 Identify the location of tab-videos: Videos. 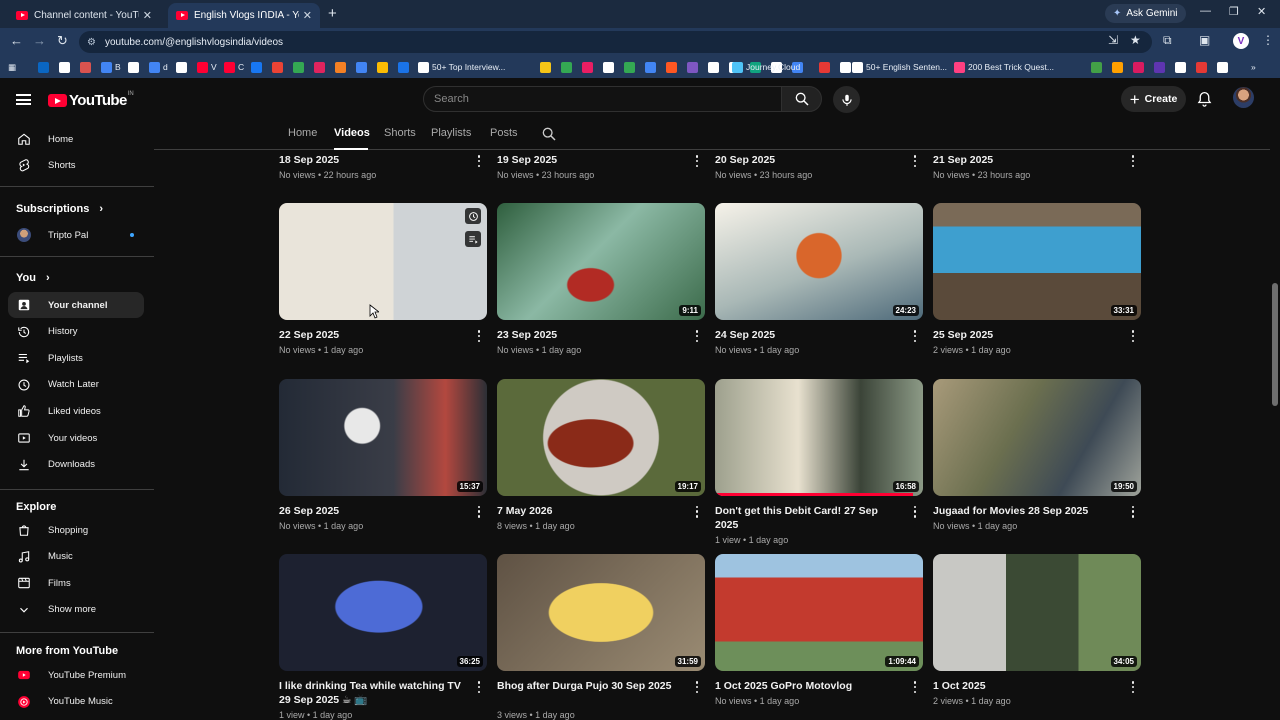
(352, 133).